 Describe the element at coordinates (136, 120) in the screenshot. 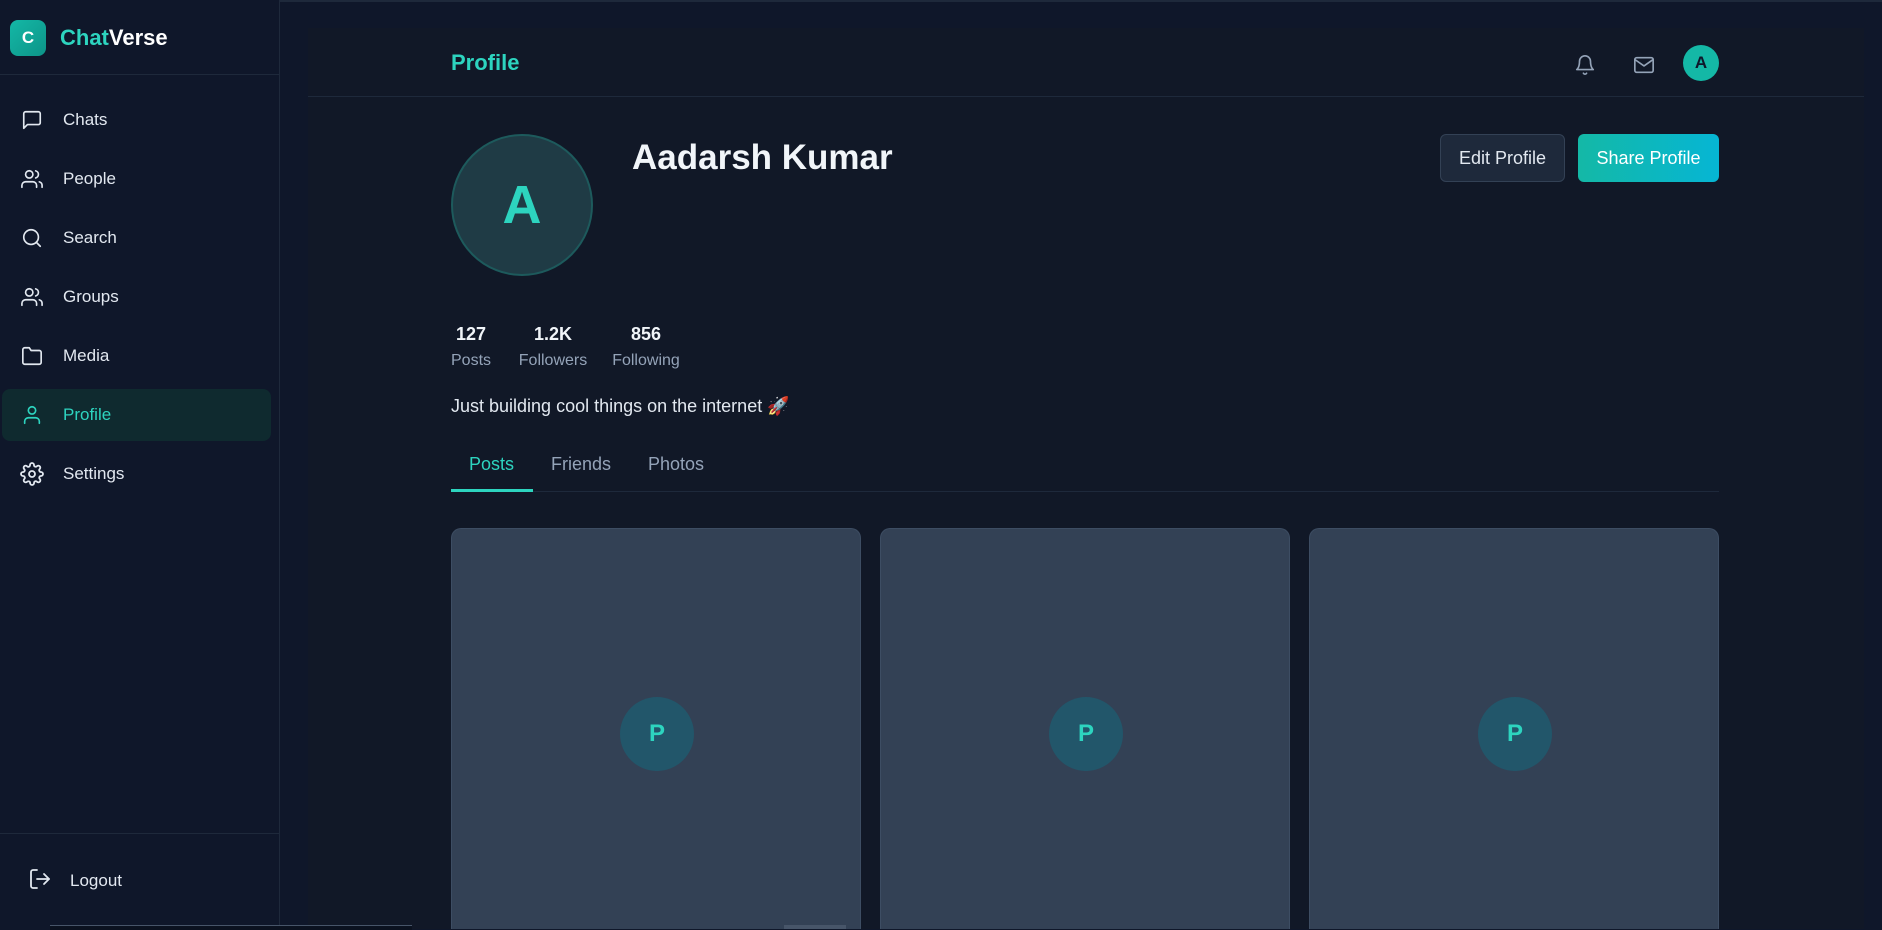

I see `sidebar-item-chats: Chats` at that location.